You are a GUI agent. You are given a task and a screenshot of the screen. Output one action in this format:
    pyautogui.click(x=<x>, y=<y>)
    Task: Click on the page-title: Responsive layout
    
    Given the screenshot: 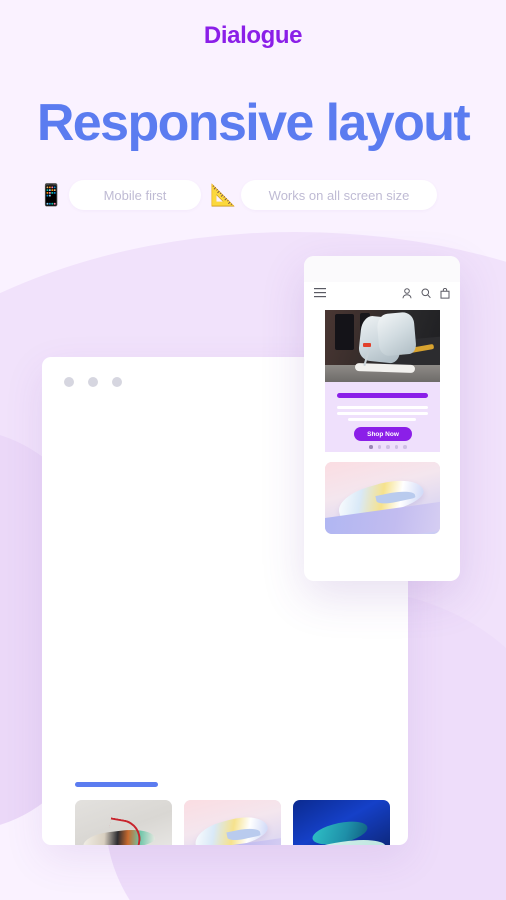 What is the action you would take?
    pyautogui.click(x=253, y=123)
    